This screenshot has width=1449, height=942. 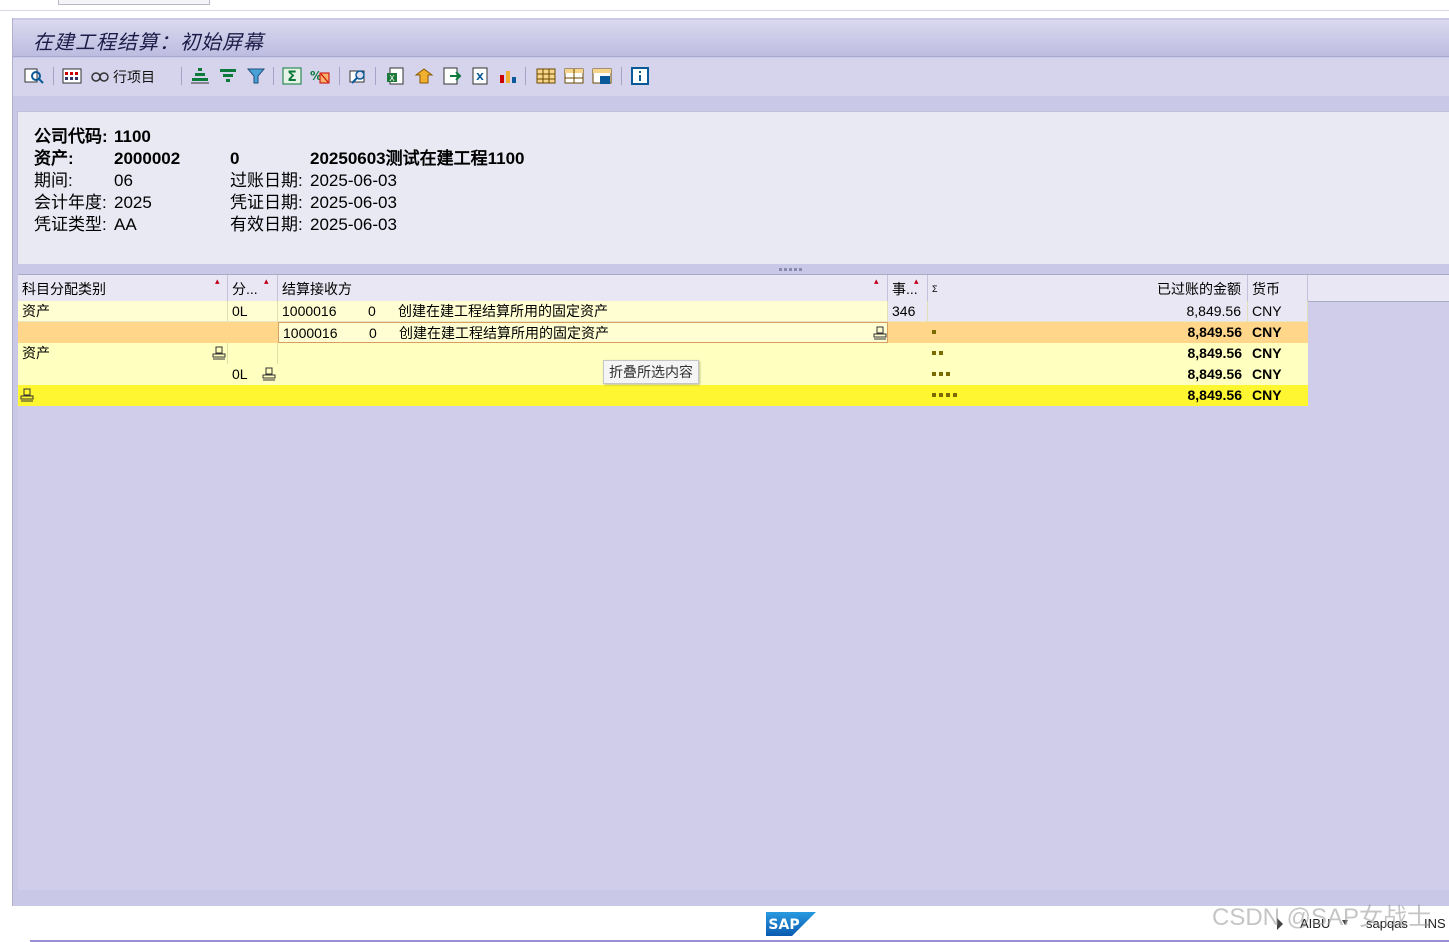 I want to click on subtotal-row: 1000016 0 创建在建工程结算所用的固定资产 8,849.56 CNY, so click(x=663, y=332).